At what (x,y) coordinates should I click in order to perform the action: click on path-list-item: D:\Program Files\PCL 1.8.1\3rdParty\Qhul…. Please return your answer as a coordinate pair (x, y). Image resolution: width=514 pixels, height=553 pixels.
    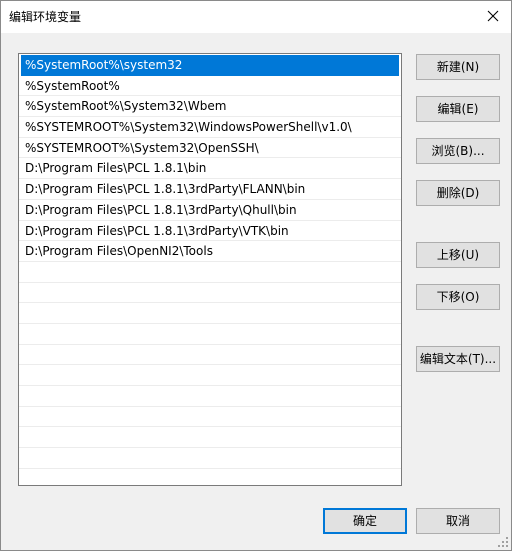
    Looking at the image, I should click on (210, 210).